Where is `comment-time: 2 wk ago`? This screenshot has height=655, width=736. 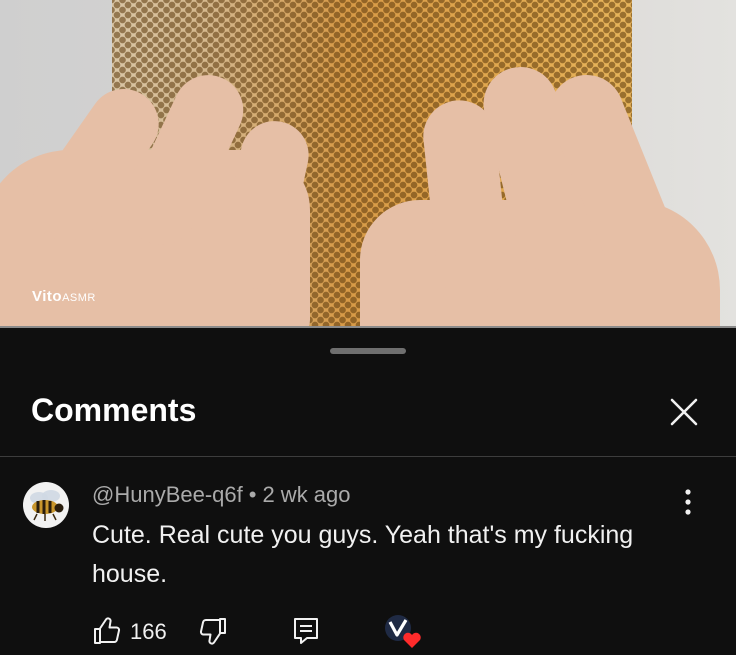 comment-time: 2 wk ago is located at coordinates (306, 494).